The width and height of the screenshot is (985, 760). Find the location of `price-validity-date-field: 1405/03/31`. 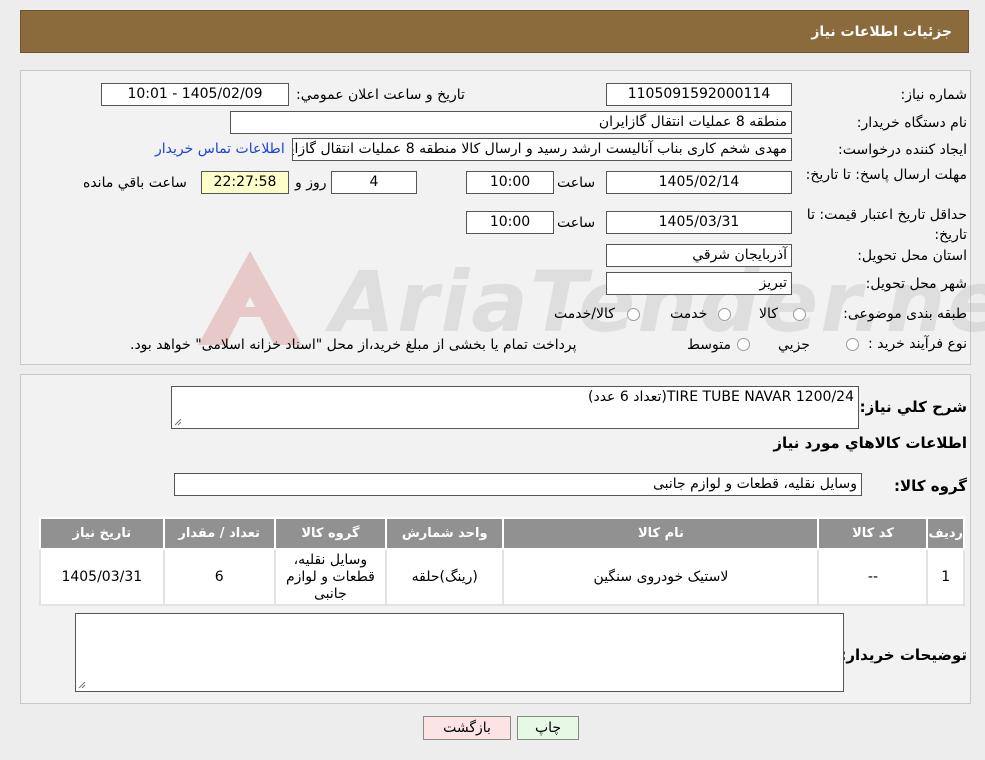

price-validity-date-field: 1405/03/31 is located at coordinates (699, 222).